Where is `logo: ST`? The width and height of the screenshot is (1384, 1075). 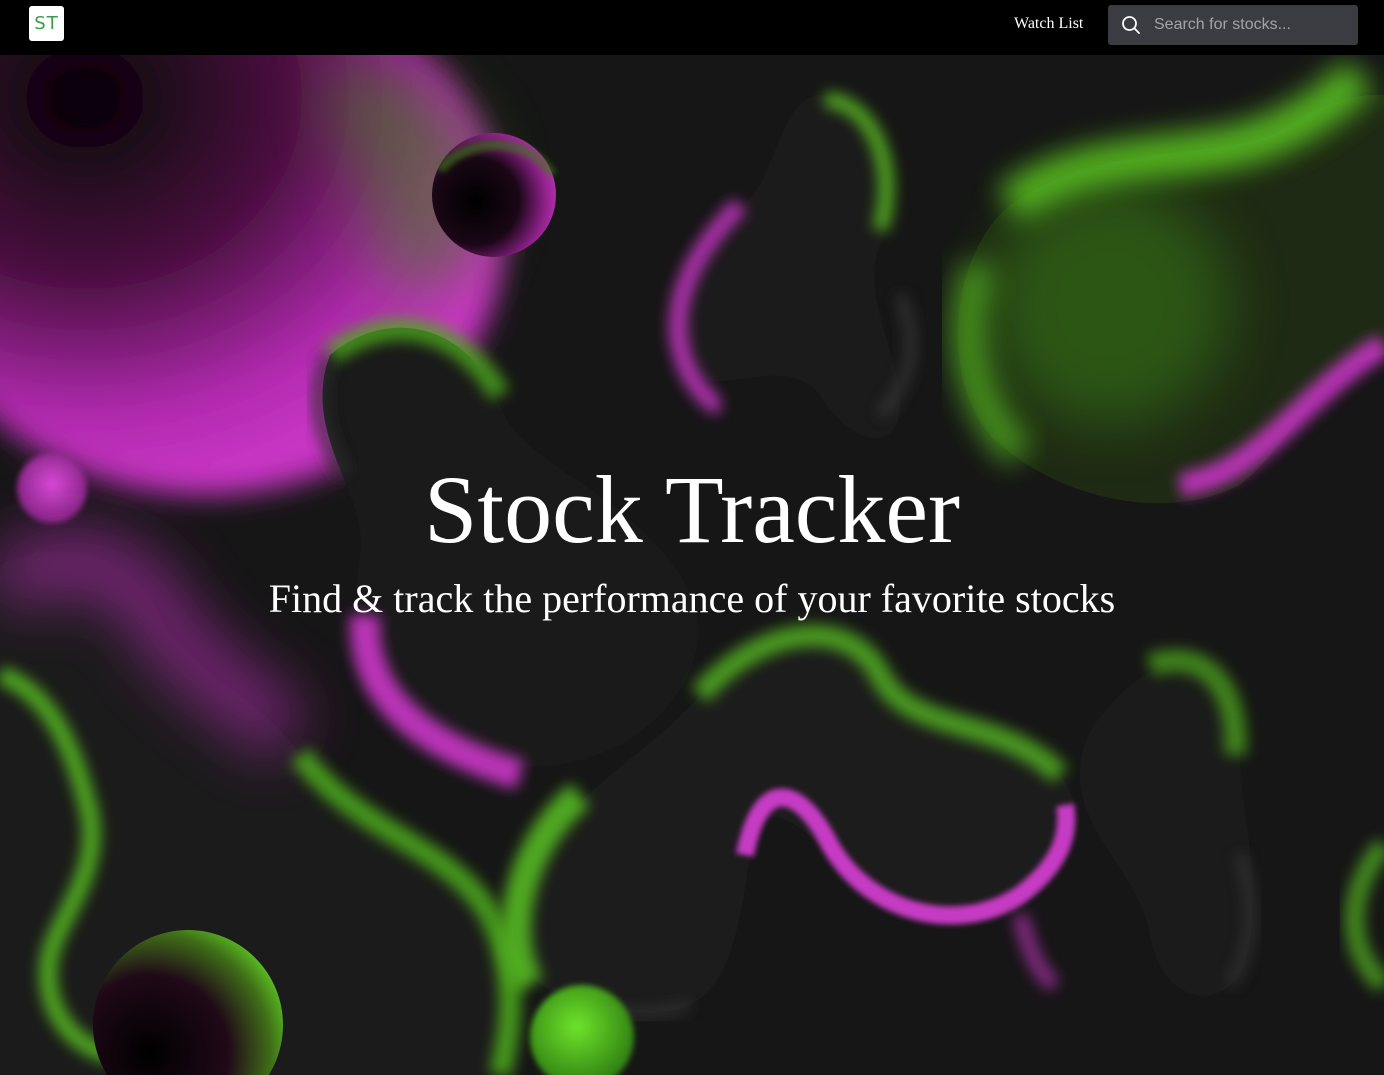 logo: ST is located at coordinates (46, 23).